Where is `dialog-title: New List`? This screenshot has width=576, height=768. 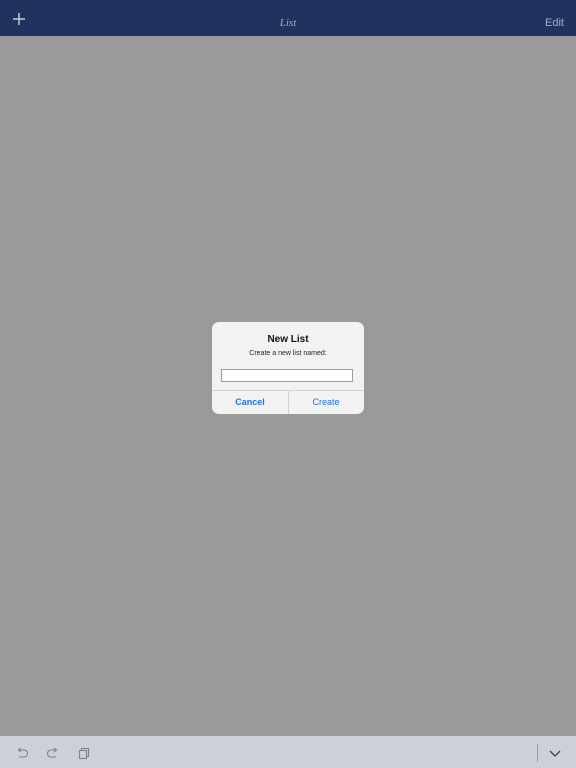
dialog-title: New List is located at coordinates (288, 339).